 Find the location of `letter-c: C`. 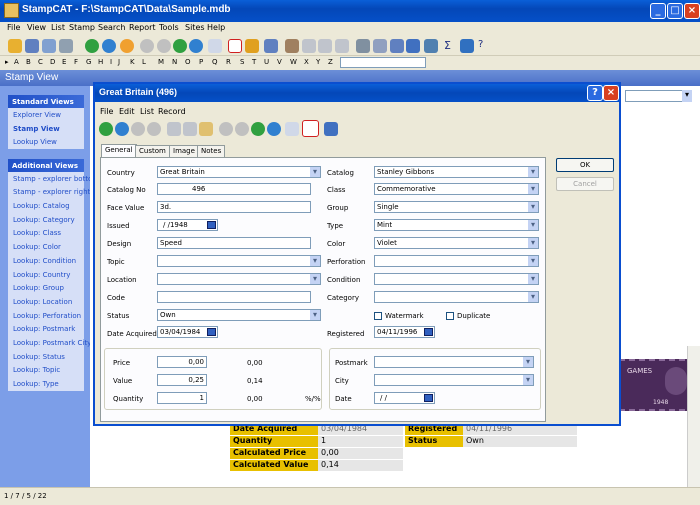

letter-c: C is located at coordinates (40, 62).